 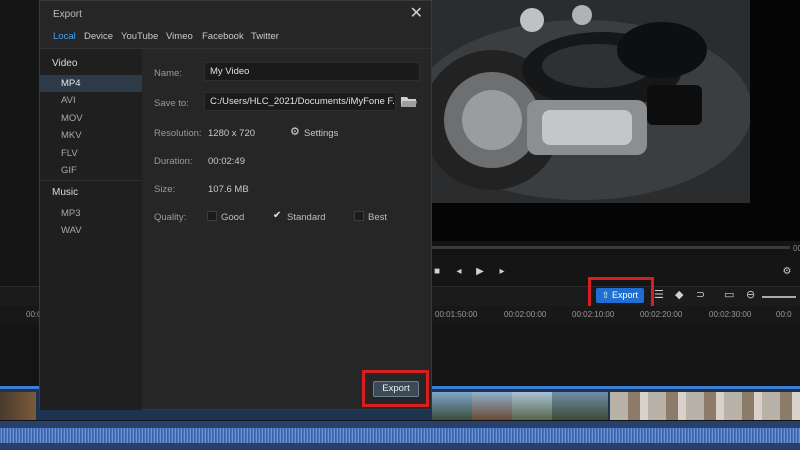 What do you see at coordinates (796, 248) in the screenshot?
I see `preview-timecode: 00` at bounding box center [796, 248].